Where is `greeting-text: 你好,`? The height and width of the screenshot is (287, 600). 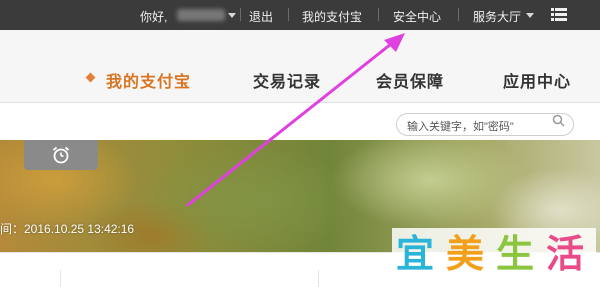 greeting-text: 你好, is located at coordinates (154, 17).